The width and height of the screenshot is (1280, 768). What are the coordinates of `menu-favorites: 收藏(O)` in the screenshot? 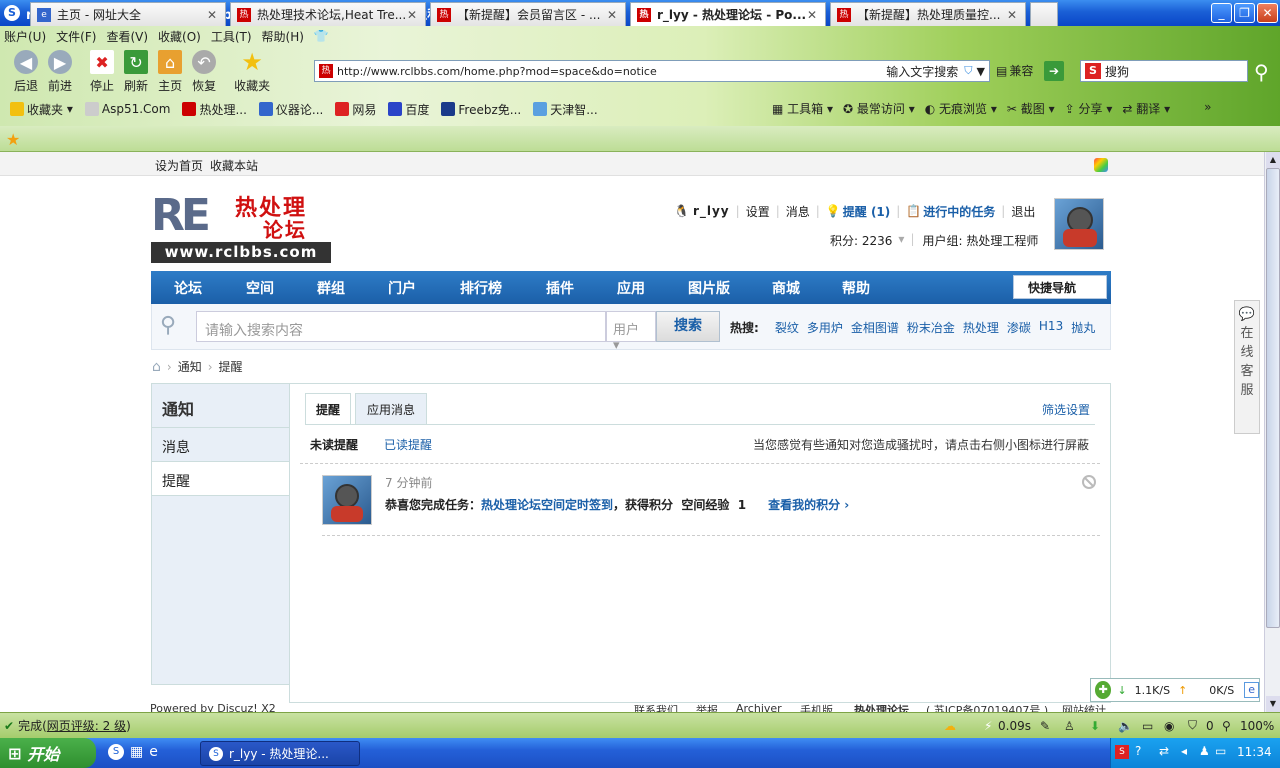 It's located at (179, 36).